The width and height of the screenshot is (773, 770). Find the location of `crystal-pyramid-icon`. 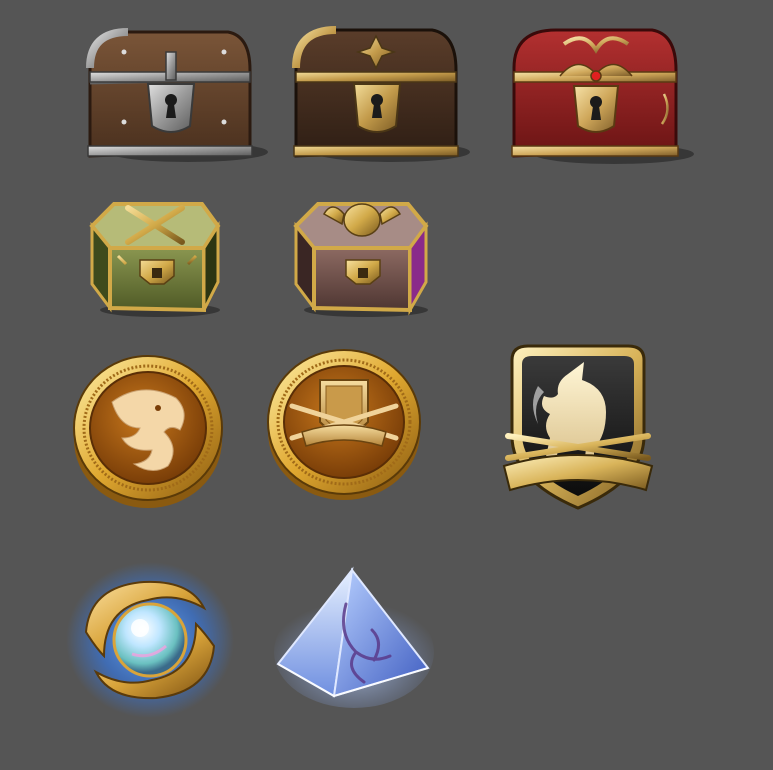

crystal-pyramid-icon is located at coordinates (354, 636).